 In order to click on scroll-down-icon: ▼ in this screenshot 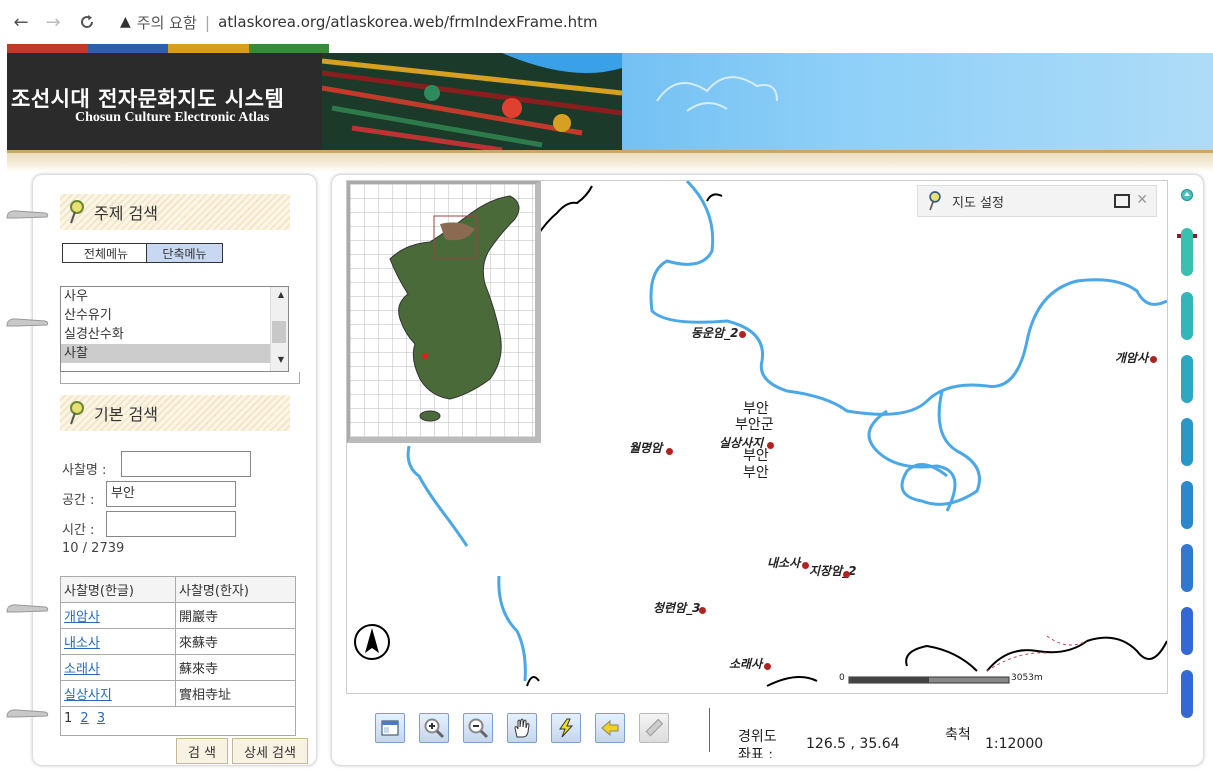, I will do `click(281, 359)`.